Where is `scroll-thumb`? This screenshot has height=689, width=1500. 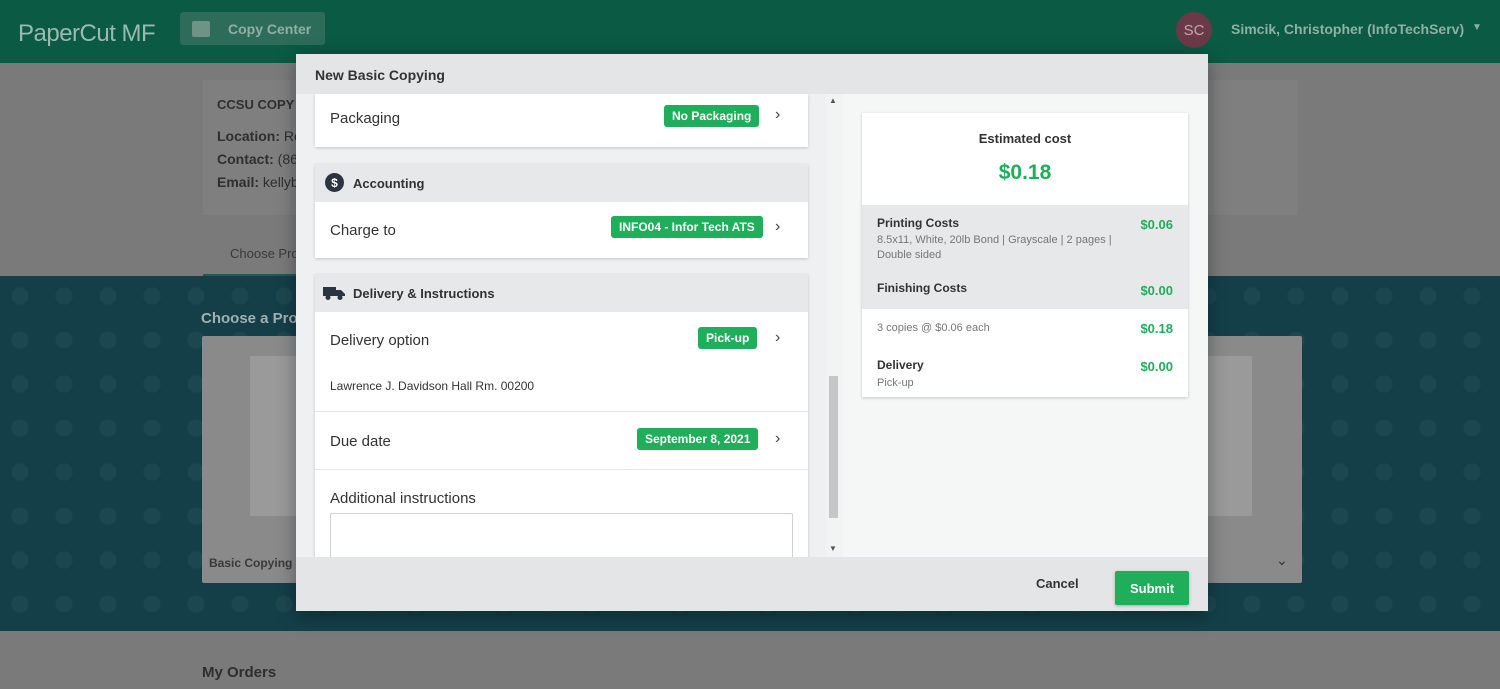
scroll-thumb is located at coordinates (833, 447).